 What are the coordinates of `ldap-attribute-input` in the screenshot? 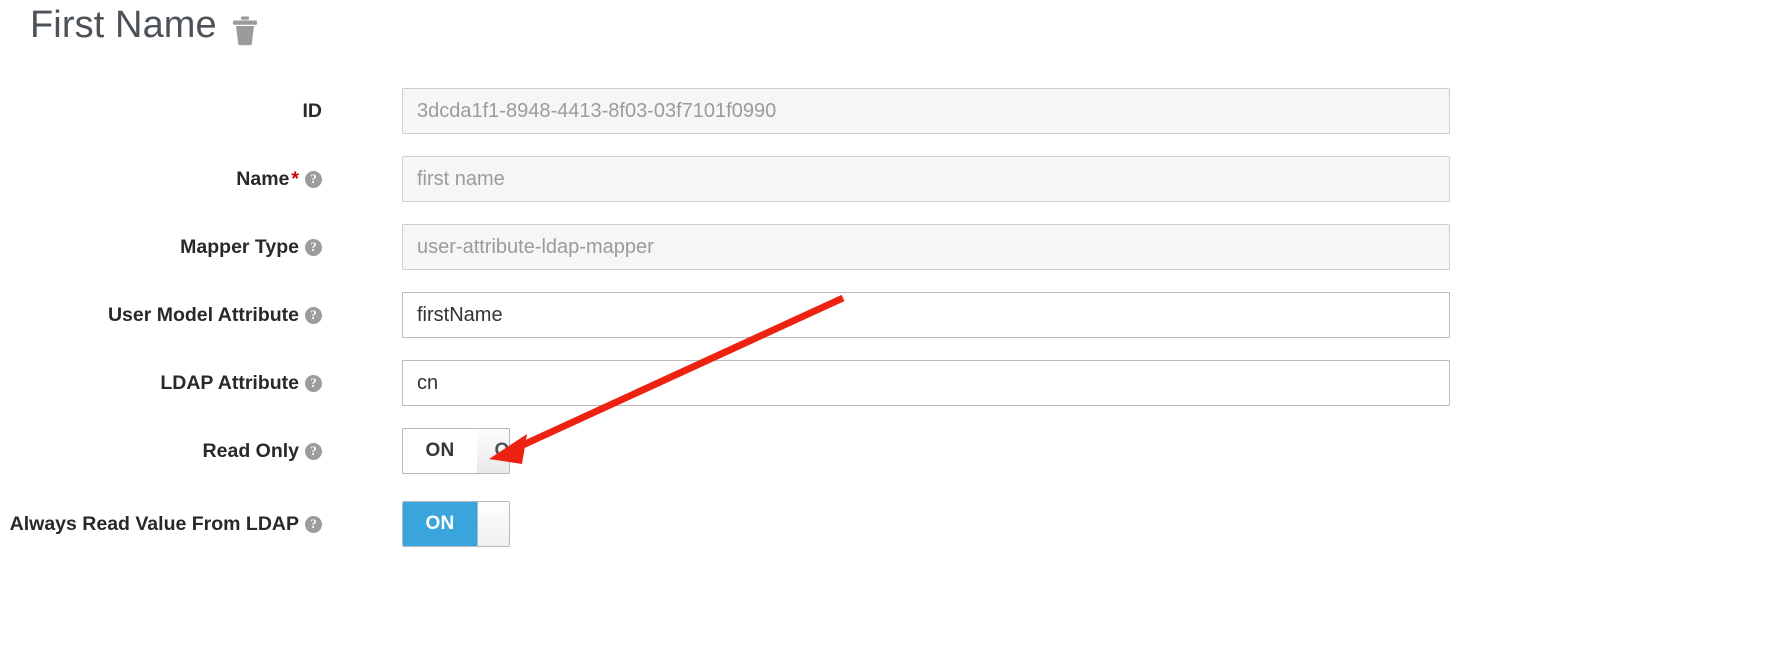 It's located at (926, 383).